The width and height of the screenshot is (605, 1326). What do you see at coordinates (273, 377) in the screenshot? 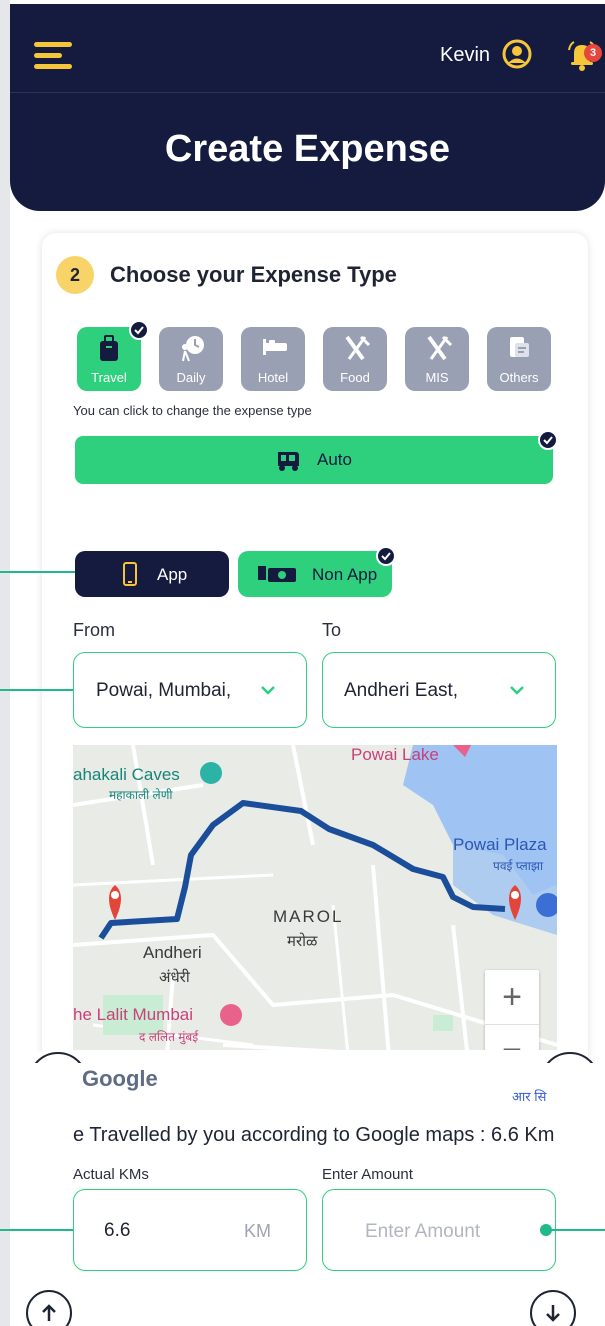
I see `tile-label: Hotel` at bounding box center [273, 377].